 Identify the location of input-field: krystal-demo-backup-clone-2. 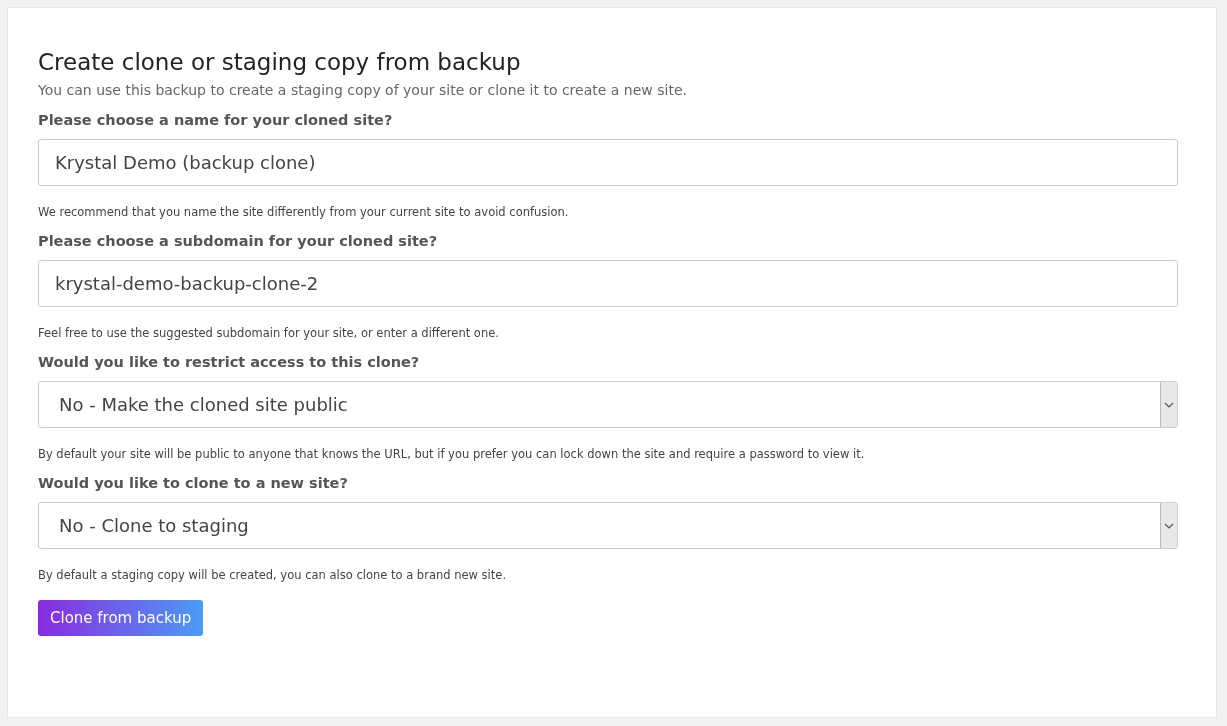
(608, 283).